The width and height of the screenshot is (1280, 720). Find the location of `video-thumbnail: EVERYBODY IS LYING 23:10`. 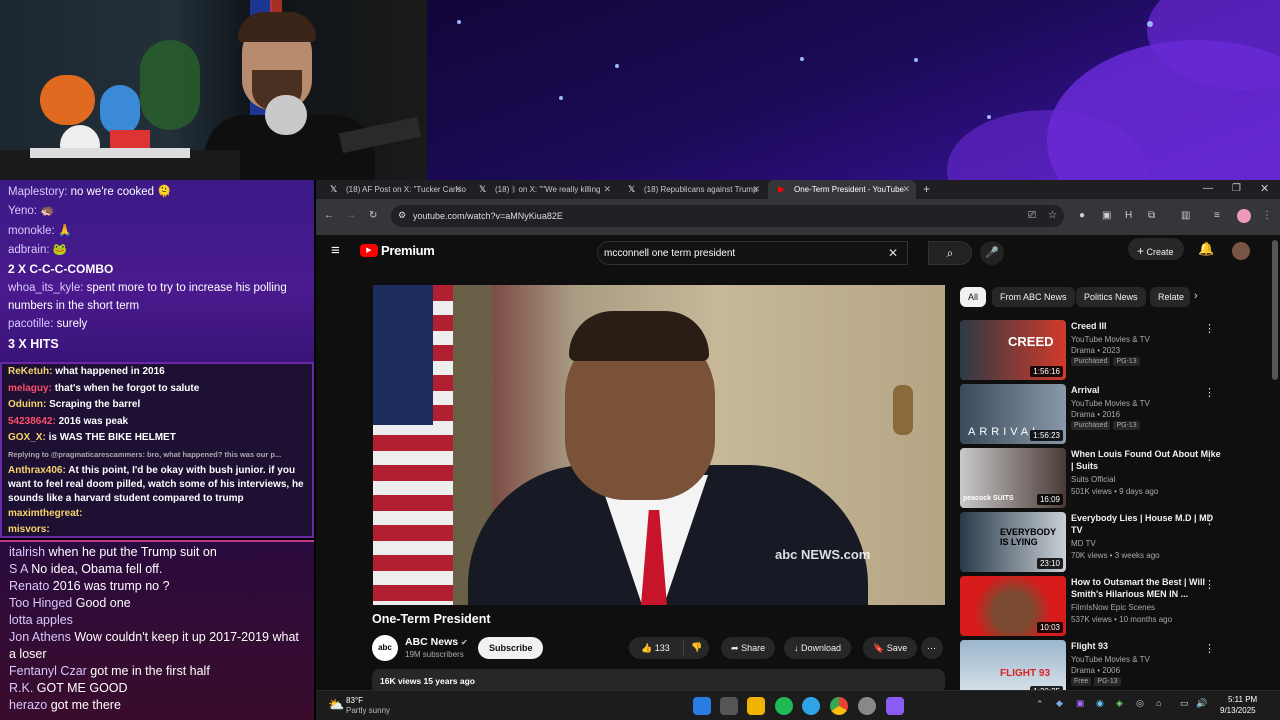

video-thumbnail: EVERYBODY IS LYING 23:10 is located at coordinates (1013, 542).